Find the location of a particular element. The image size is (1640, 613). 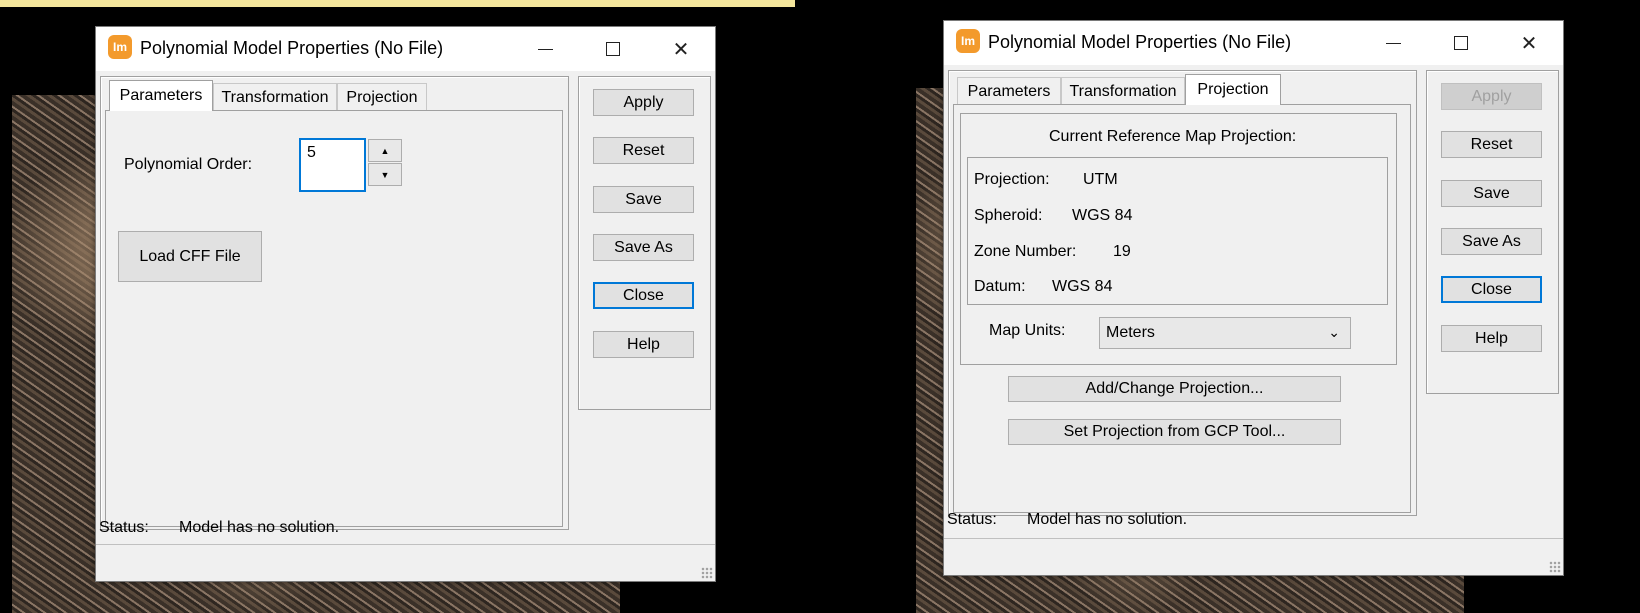

group-title: Current Reference Map Projection: is located at coordinates (1173, 136).